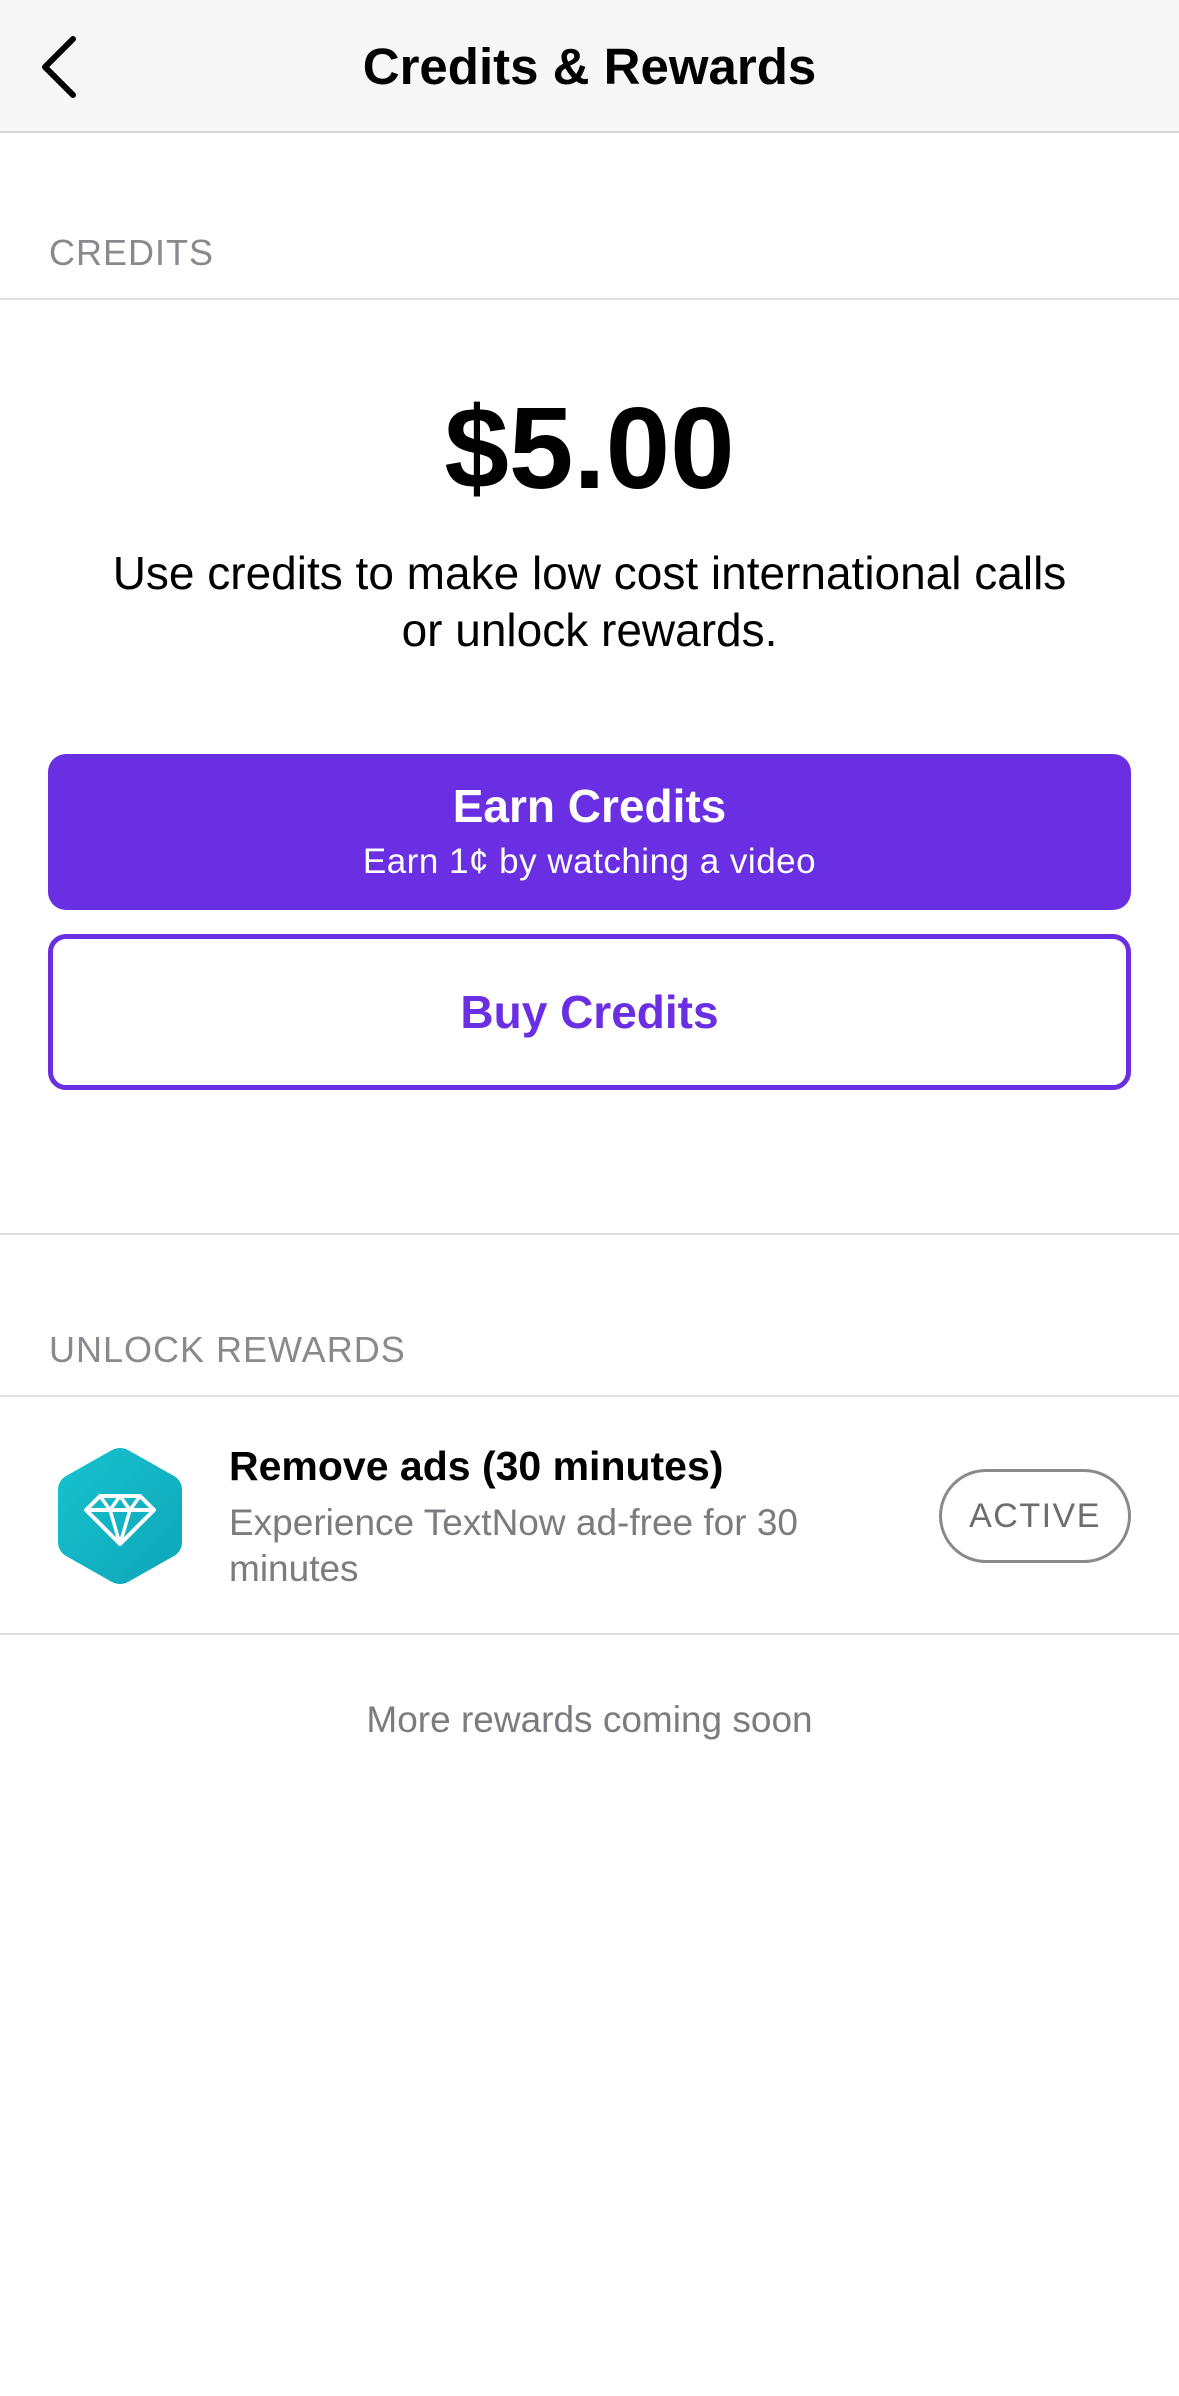 The height and width of the screenshot is (2396, 1179). I want to click on credits-section-label: CREDITS, so click(132, 252).